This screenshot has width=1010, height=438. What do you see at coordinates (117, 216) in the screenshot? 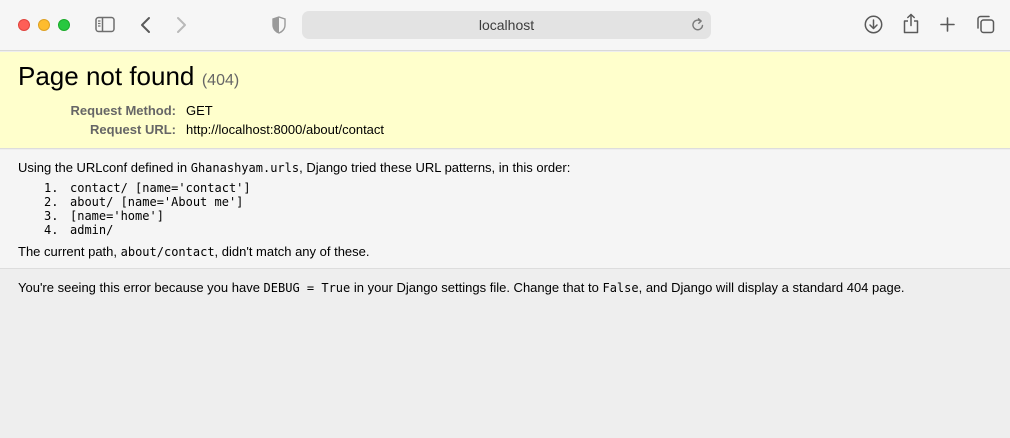
I see `pattern-text: [name='home']` at bounding box center [117, 216].